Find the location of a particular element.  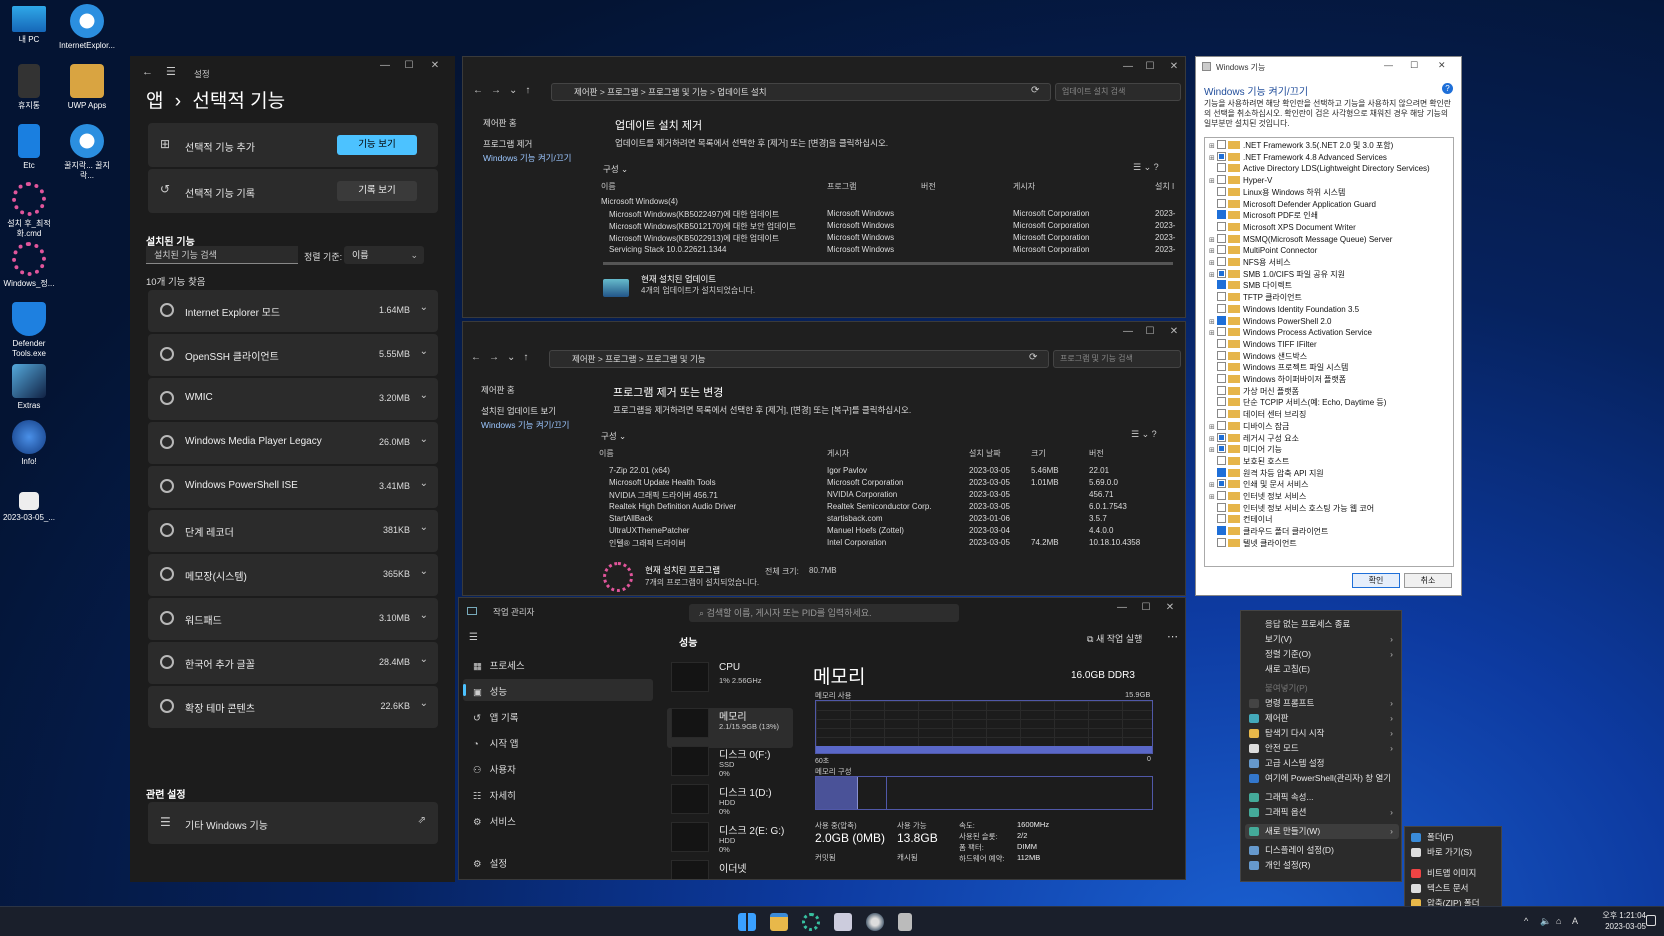

feature-tree-item: Windows TIFF IFilter is located at coordinates (1263, 344).